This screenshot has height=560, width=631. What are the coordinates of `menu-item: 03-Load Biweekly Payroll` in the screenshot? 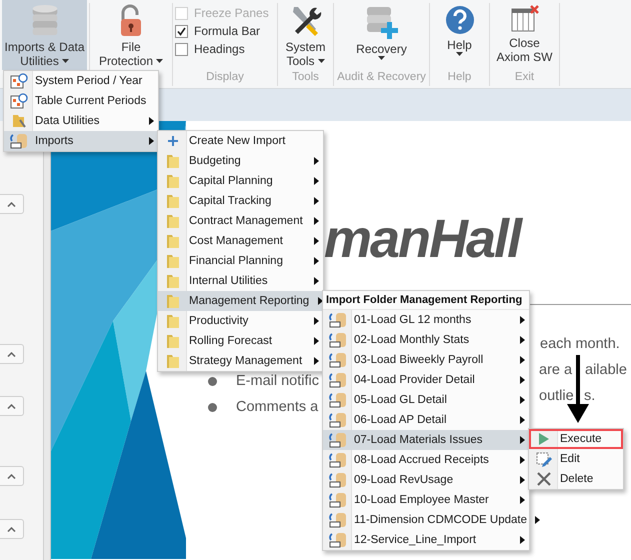 It's located at (426, 360).